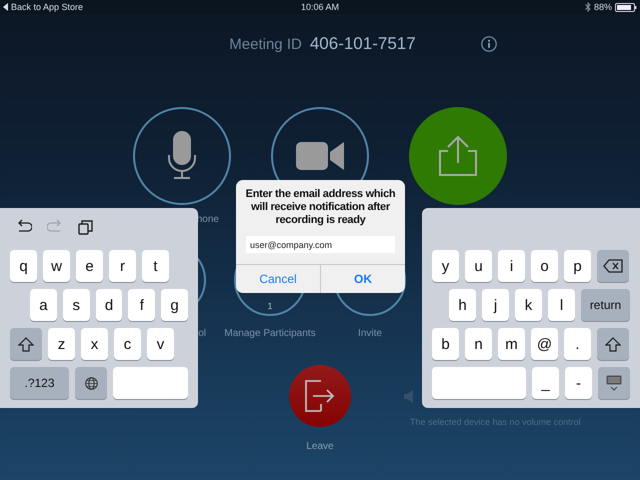 The width and height of the screenshot is (640, 480). I want to click on key: u, so click(478, 266).